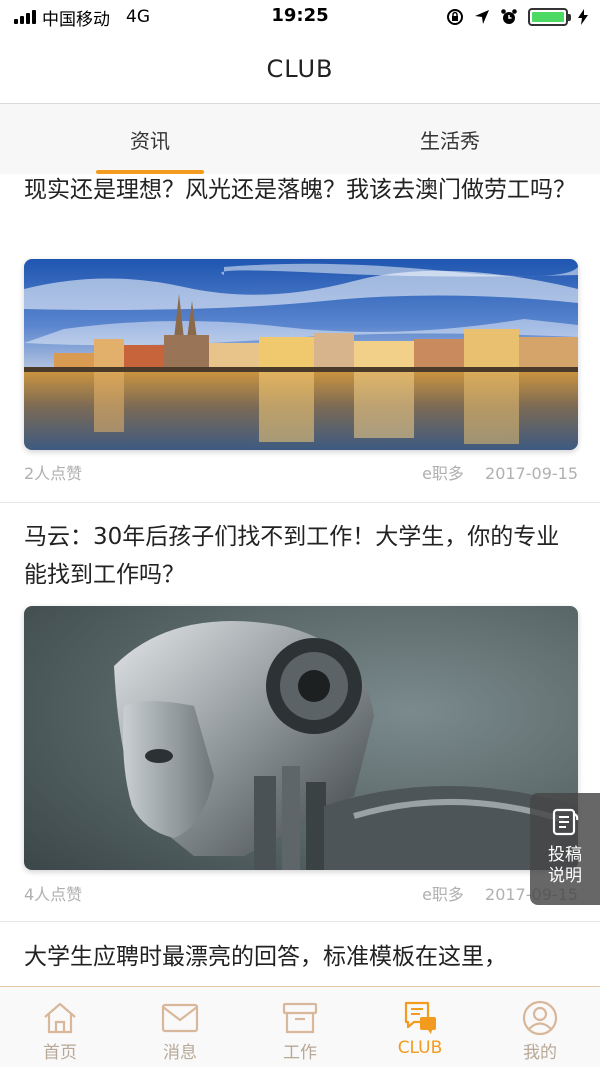 This screenshot has width=600, height=1067. Describe the element at coordinates (420, 1048) in the screenshot. I see `tab-club-label: CLUB` at that location.